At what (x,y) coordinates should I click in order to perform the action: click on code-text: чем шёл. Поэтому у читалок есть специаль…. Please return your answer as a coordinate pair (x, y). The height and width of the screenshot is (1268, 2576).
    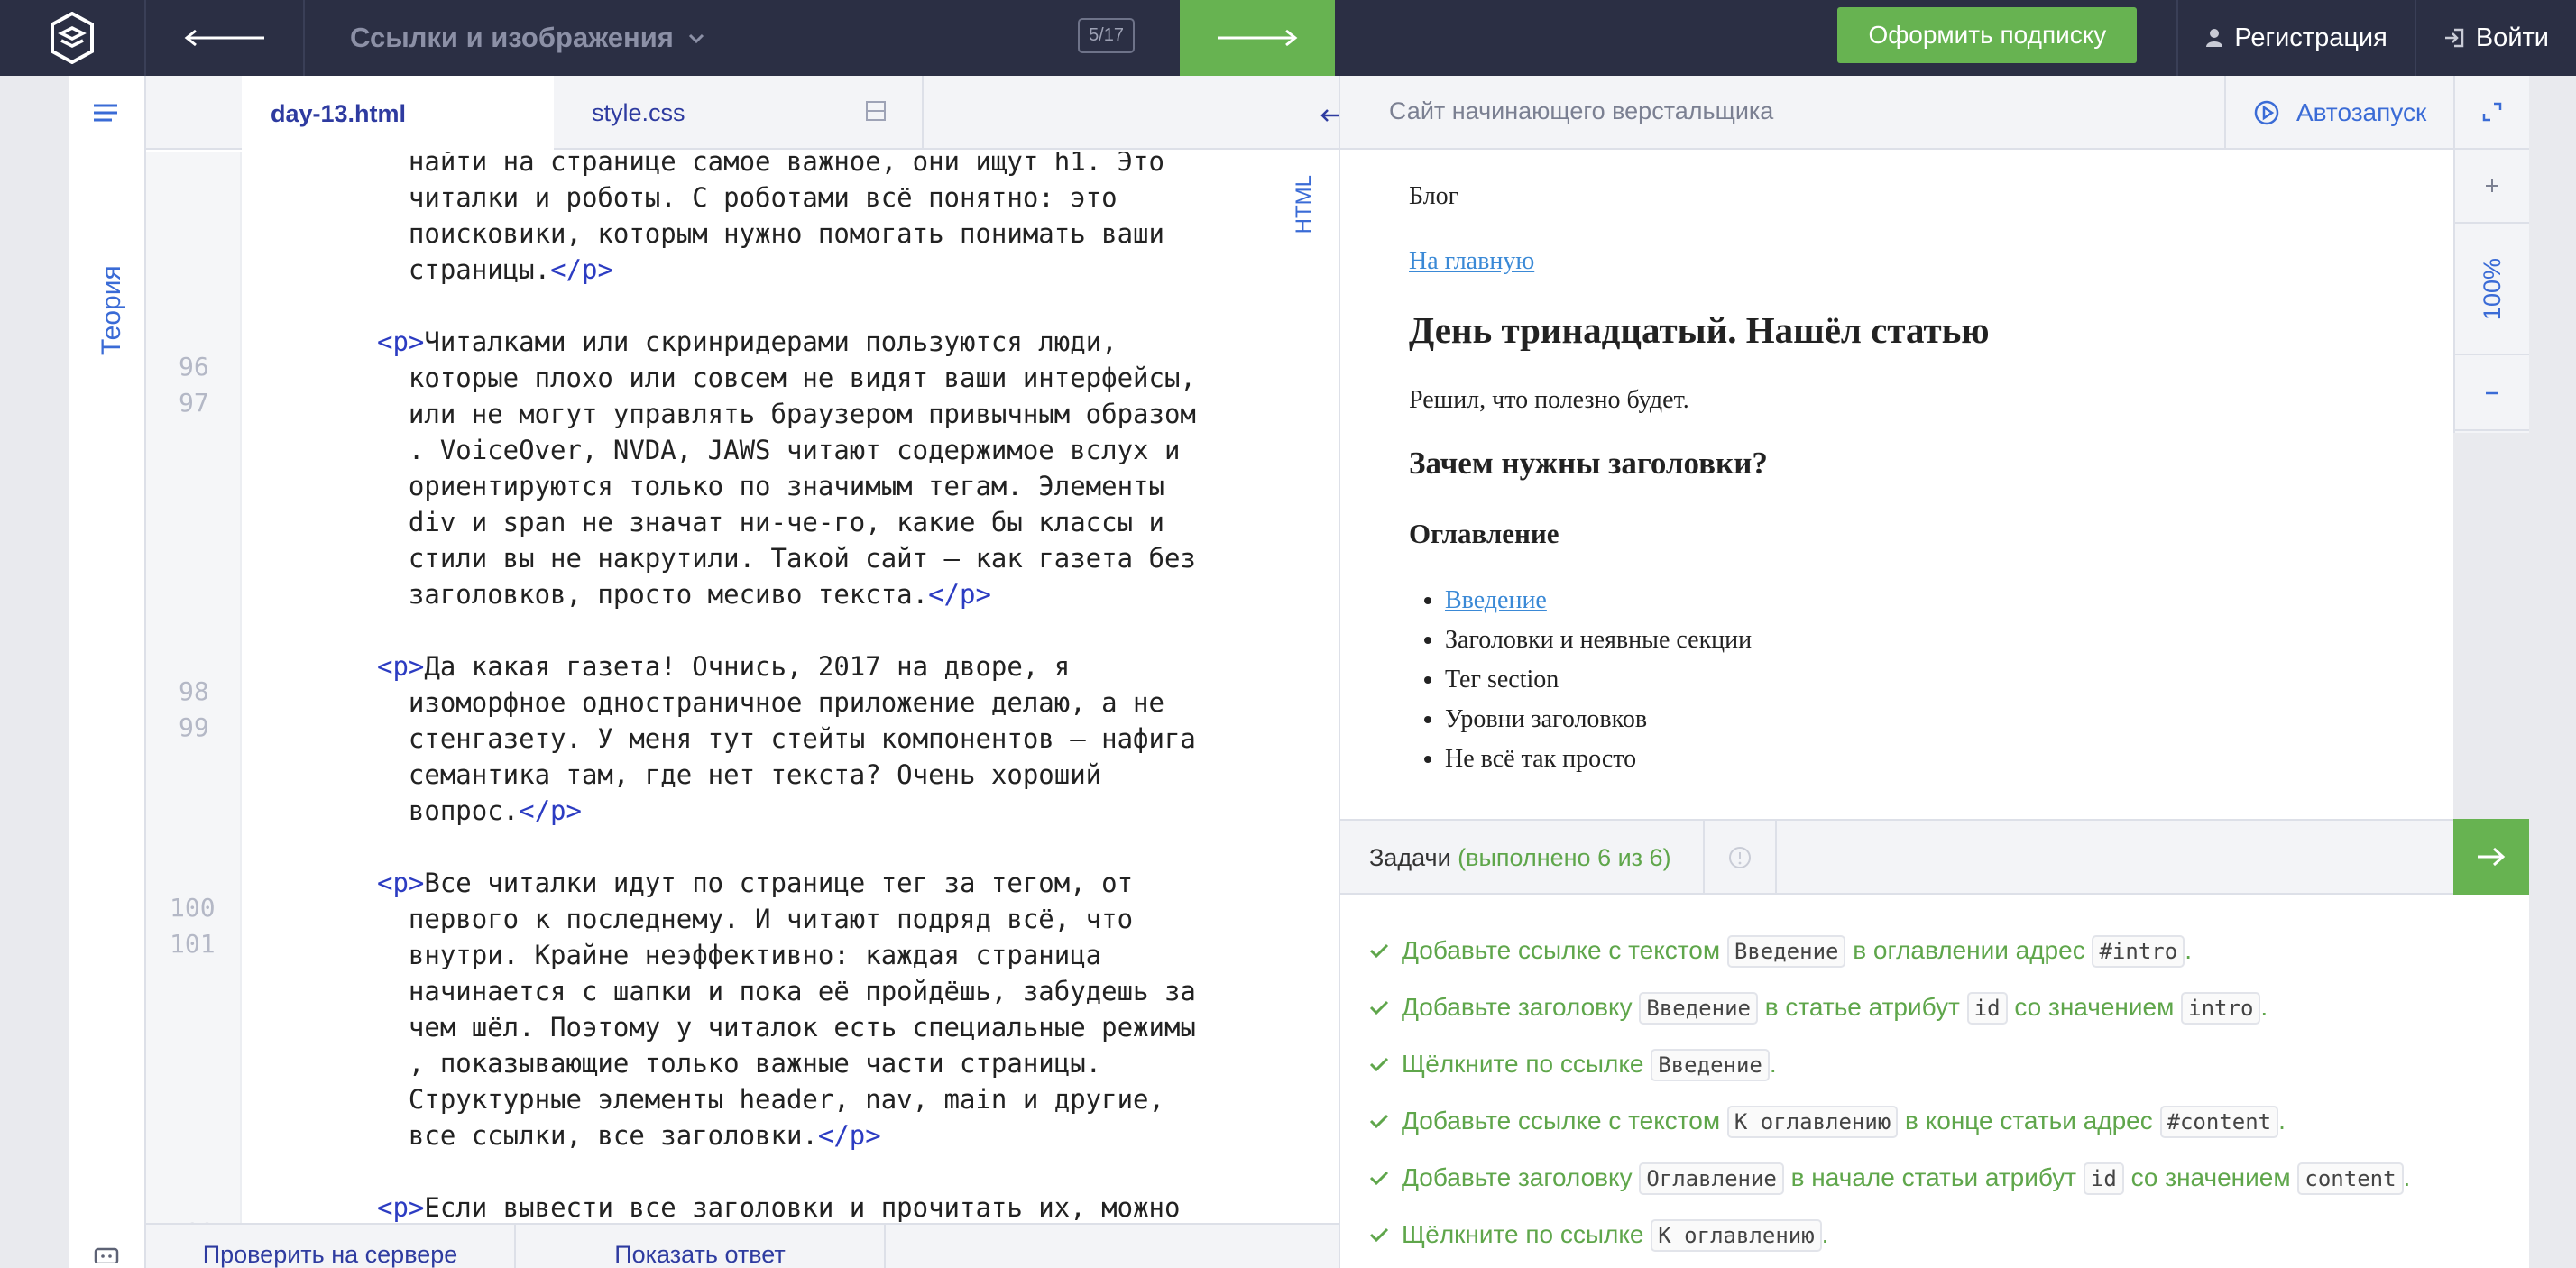
    Looking at the image, I should click on (786, 1027).